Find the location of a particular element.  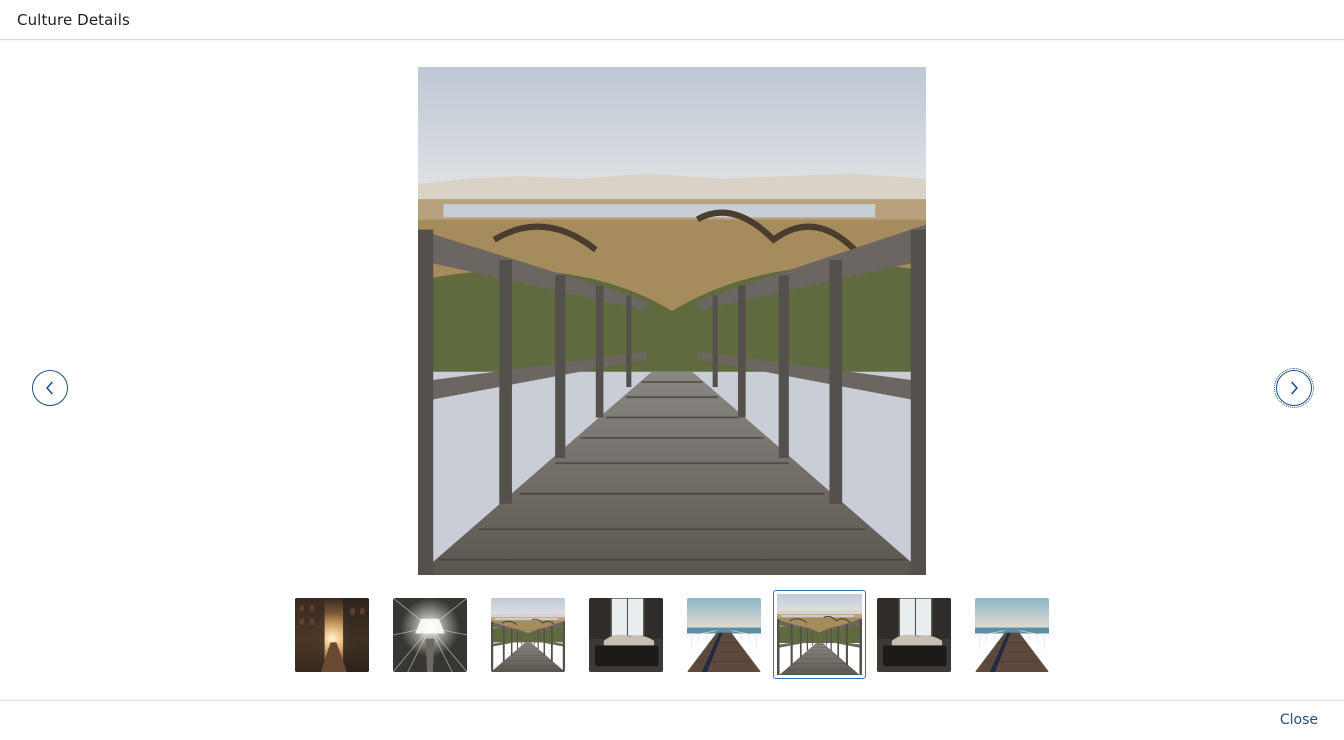

chevron-left-icon is located at coordinates (49, 388).